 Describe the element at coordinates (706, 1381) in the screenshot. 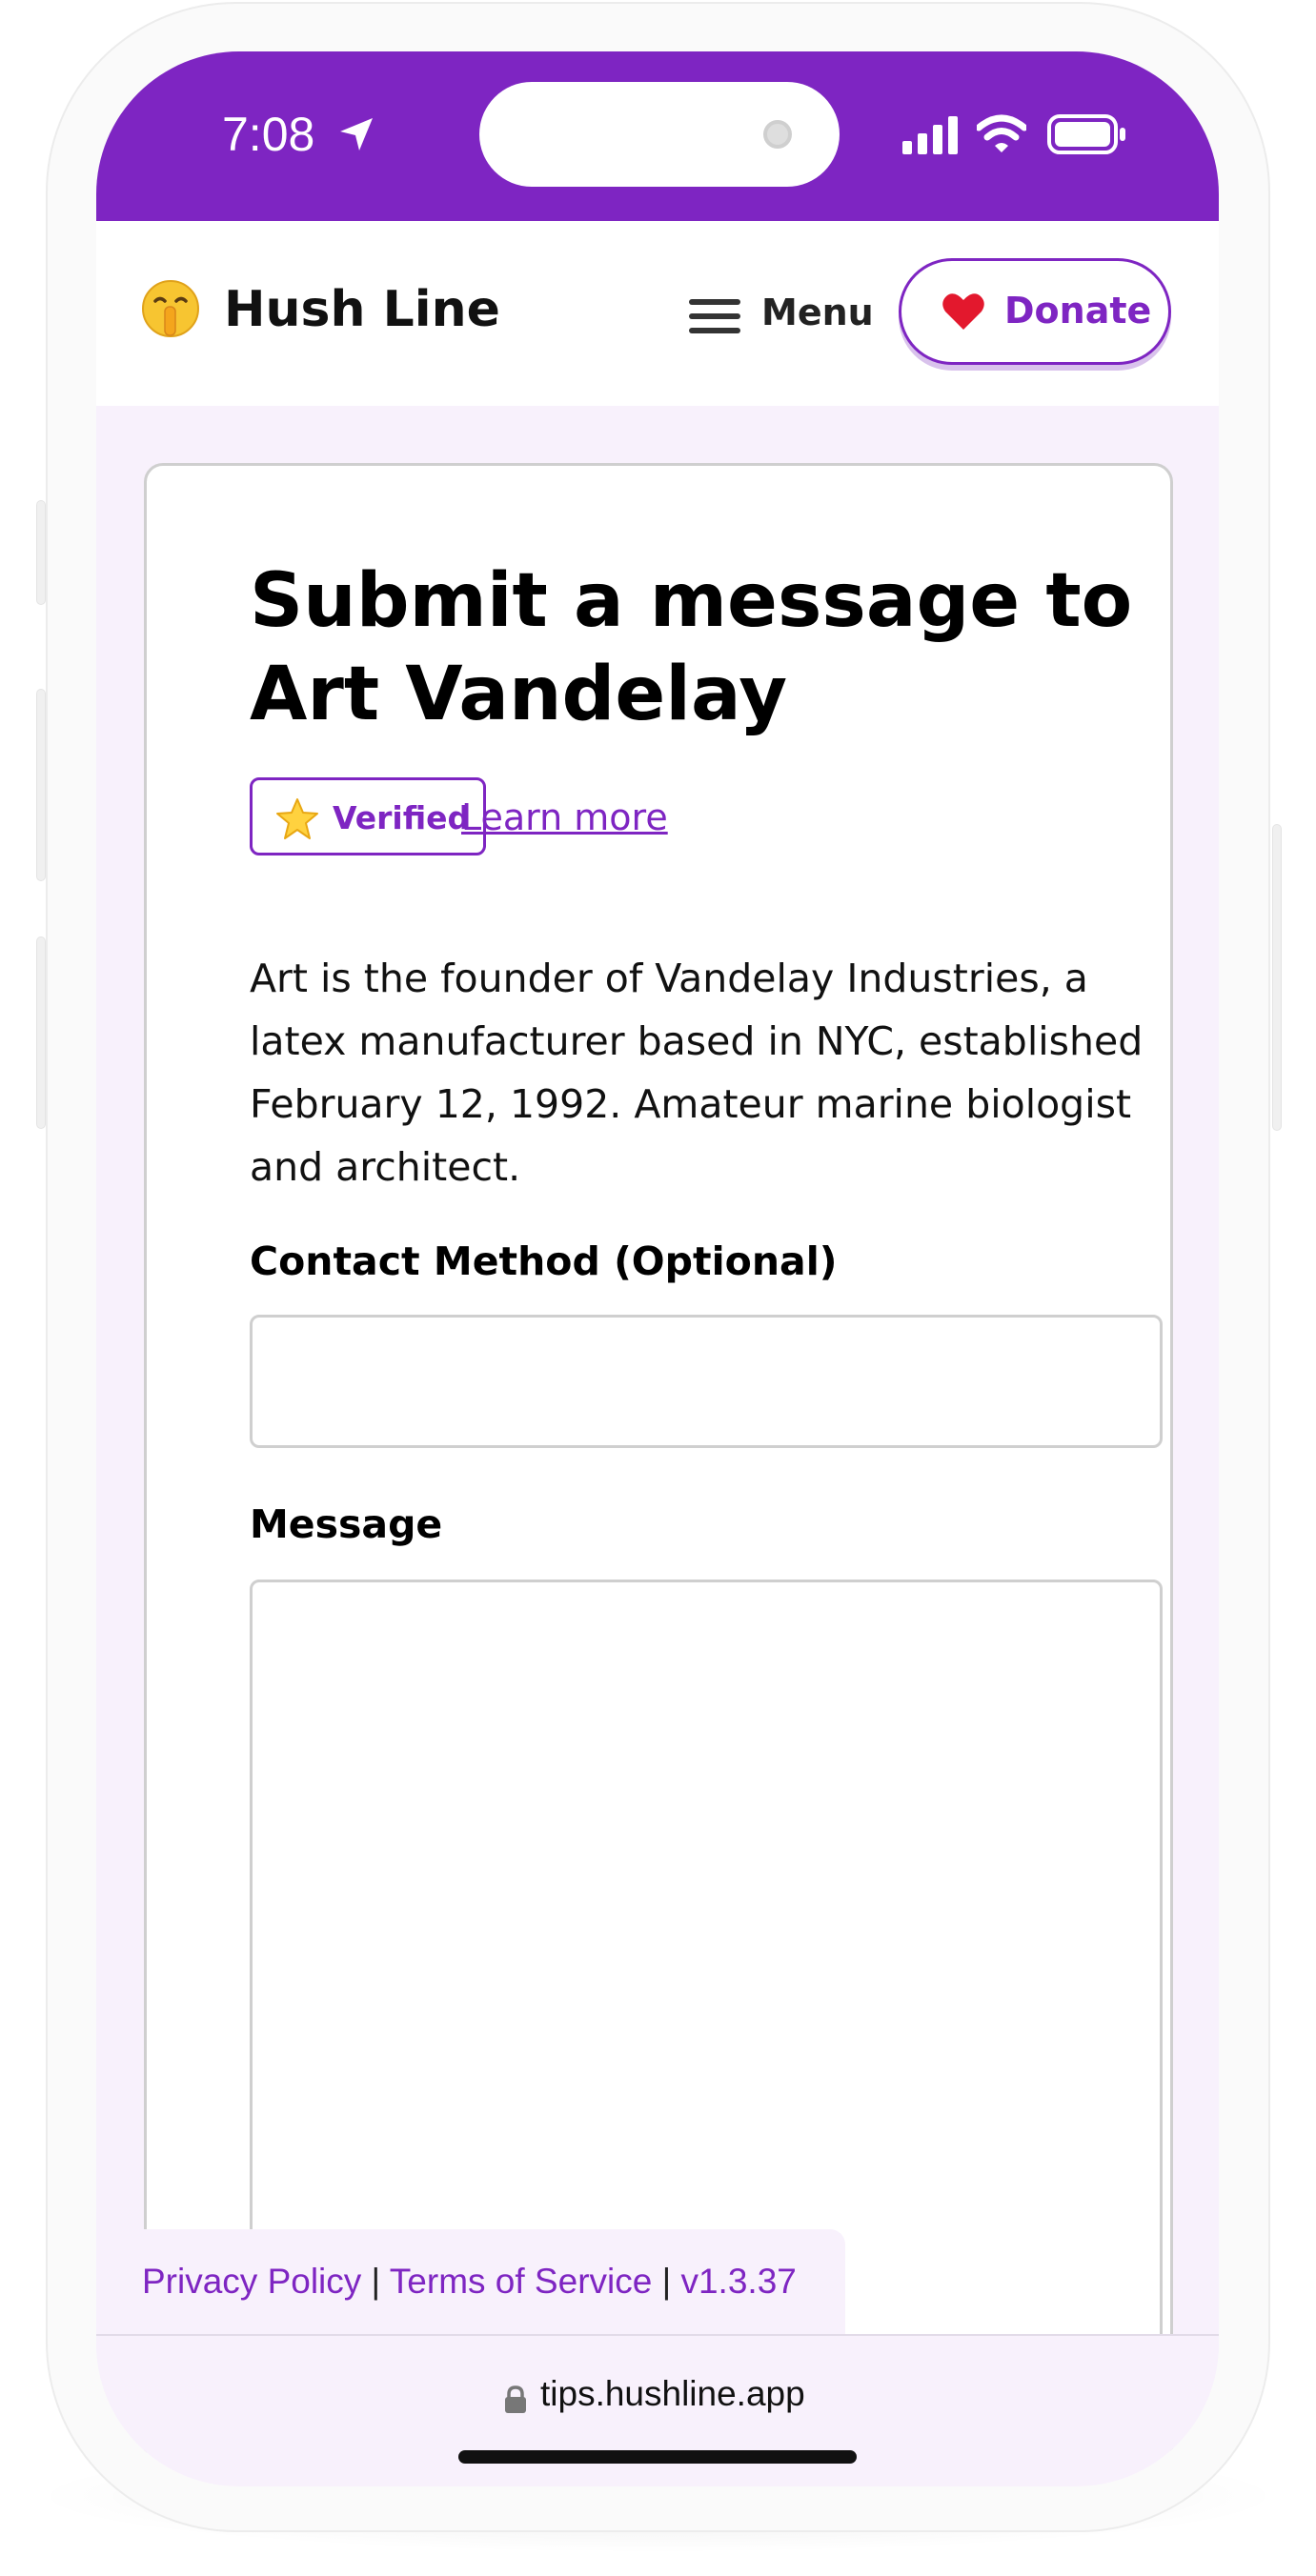

I see `contact-method-field` at that location.